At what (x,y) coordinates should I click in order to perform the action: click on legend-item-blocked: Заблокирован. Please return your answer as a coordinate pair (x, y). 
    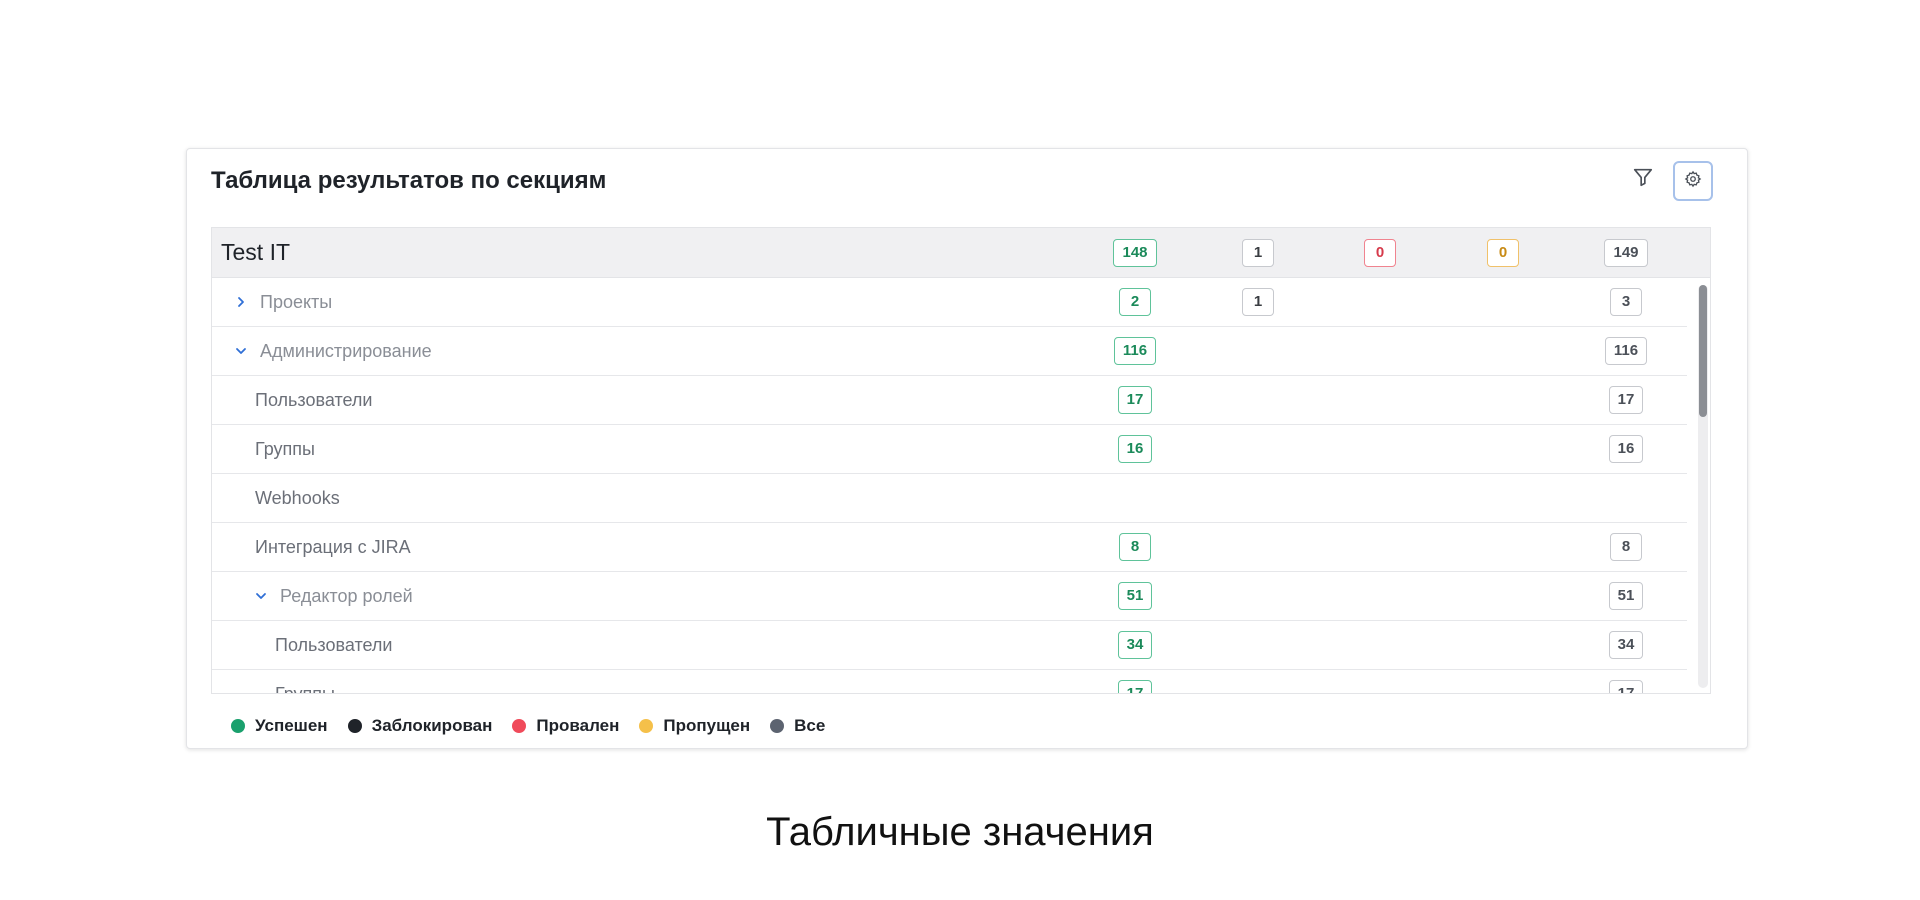
    Looking at the image, I should click on (420, 726).